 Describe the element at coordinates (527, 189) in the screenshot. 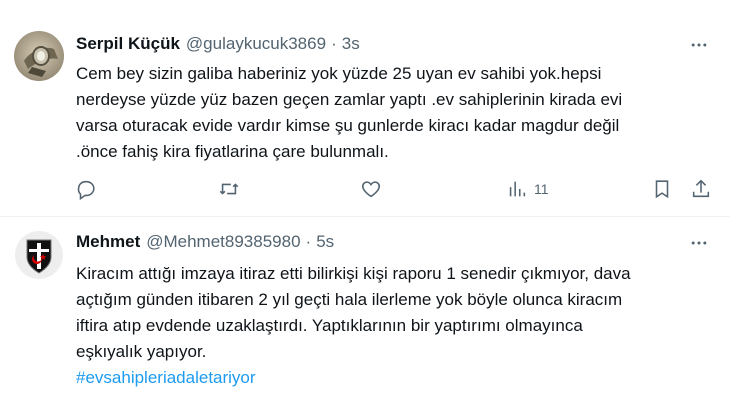

I see `views-button: 11` at that location.